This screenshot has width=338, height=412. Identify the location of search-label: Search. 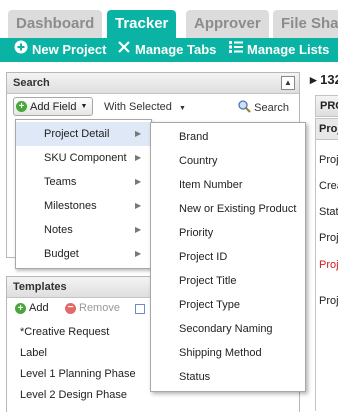
(271, 108).